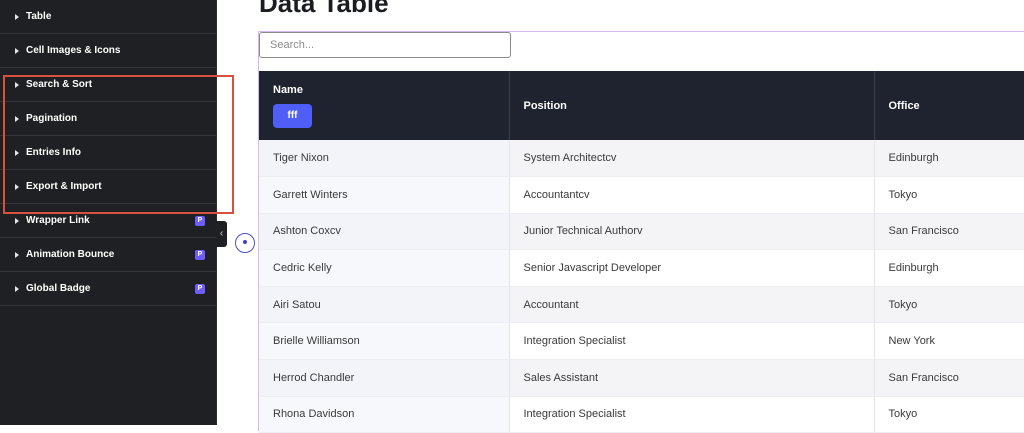  Describe the element at coordinates (292, 115) in the screenshot. I see `header-action-button: fff` at that location.